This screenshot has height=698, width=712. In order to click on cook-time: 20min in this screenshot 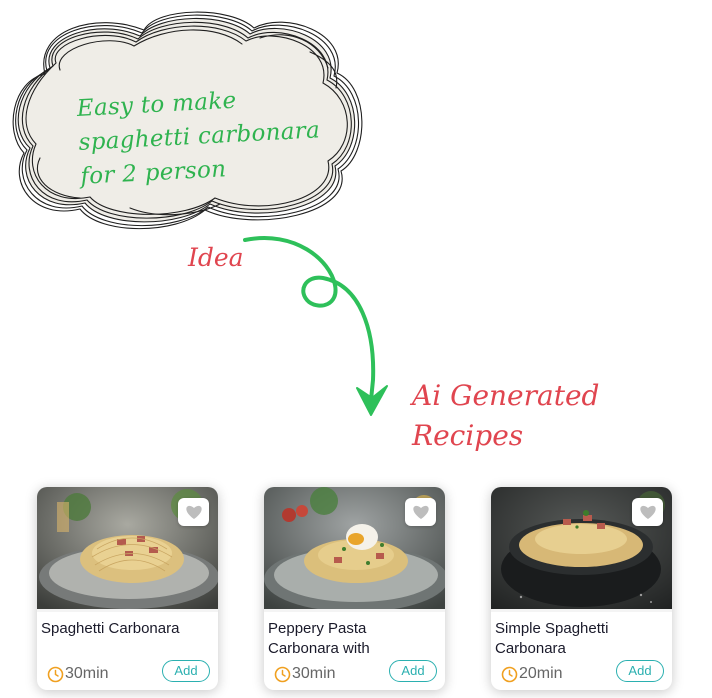, I will do `click(532, 674)`.